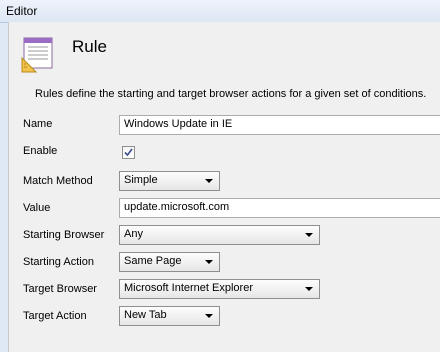  I want to click on starting-browser-value: Any, so click(133, 234).